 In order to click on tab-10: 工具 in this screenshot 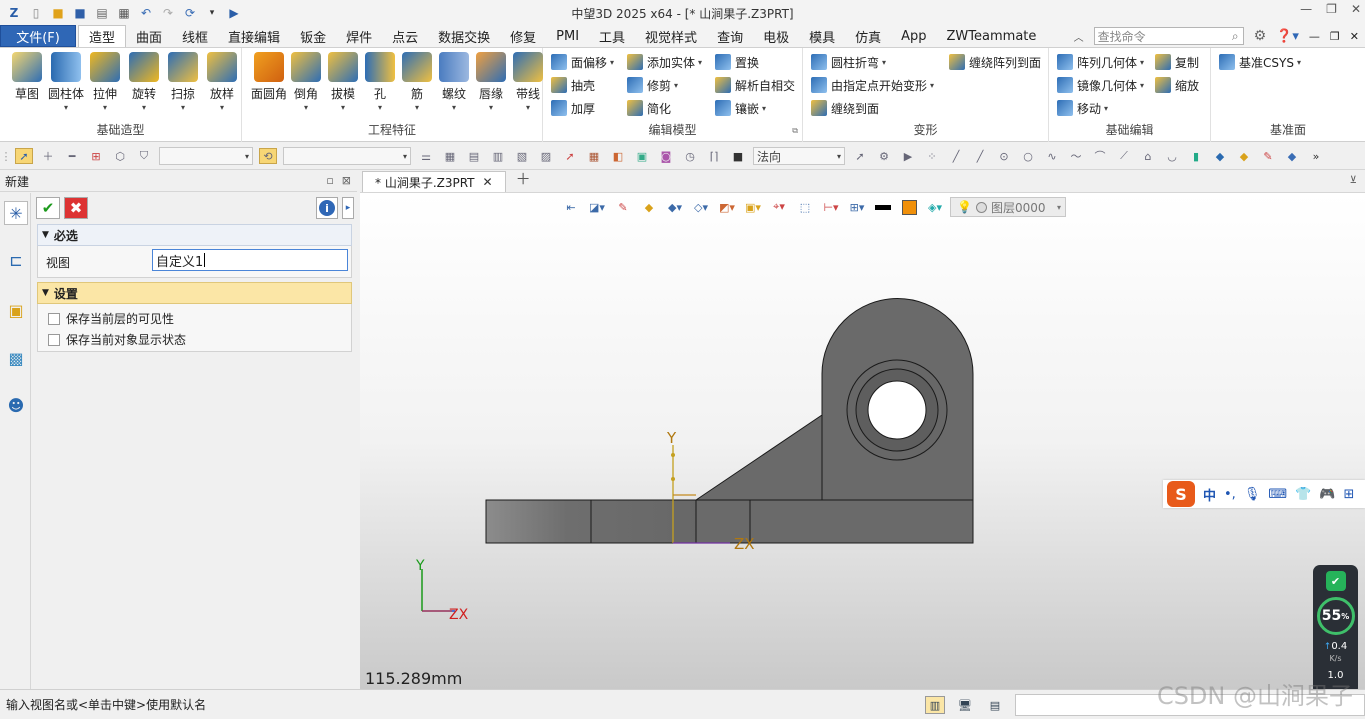, I will do `click(612, 36)`.